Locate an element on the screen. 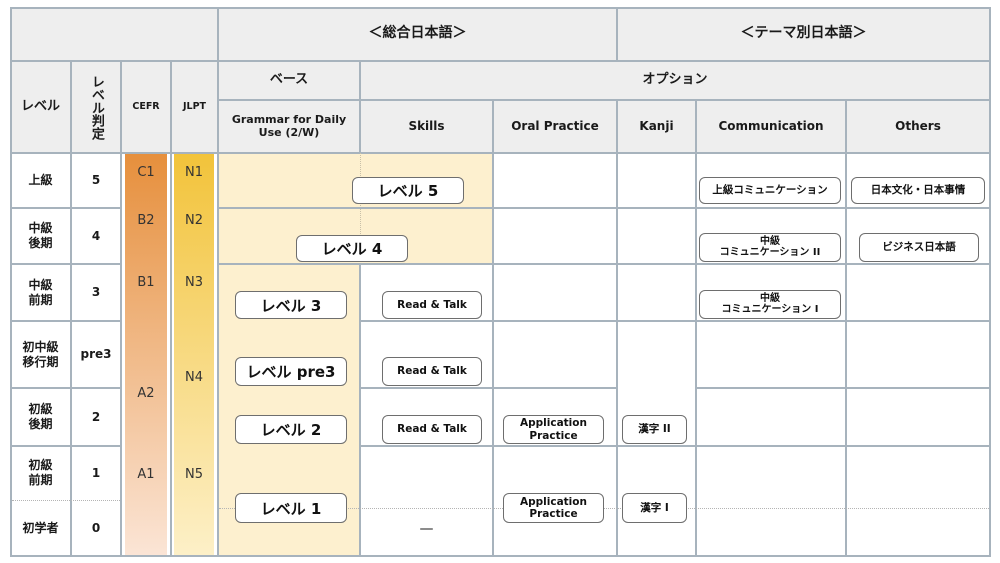  cefr-a1: A1 is located at coordinates (146, 474).